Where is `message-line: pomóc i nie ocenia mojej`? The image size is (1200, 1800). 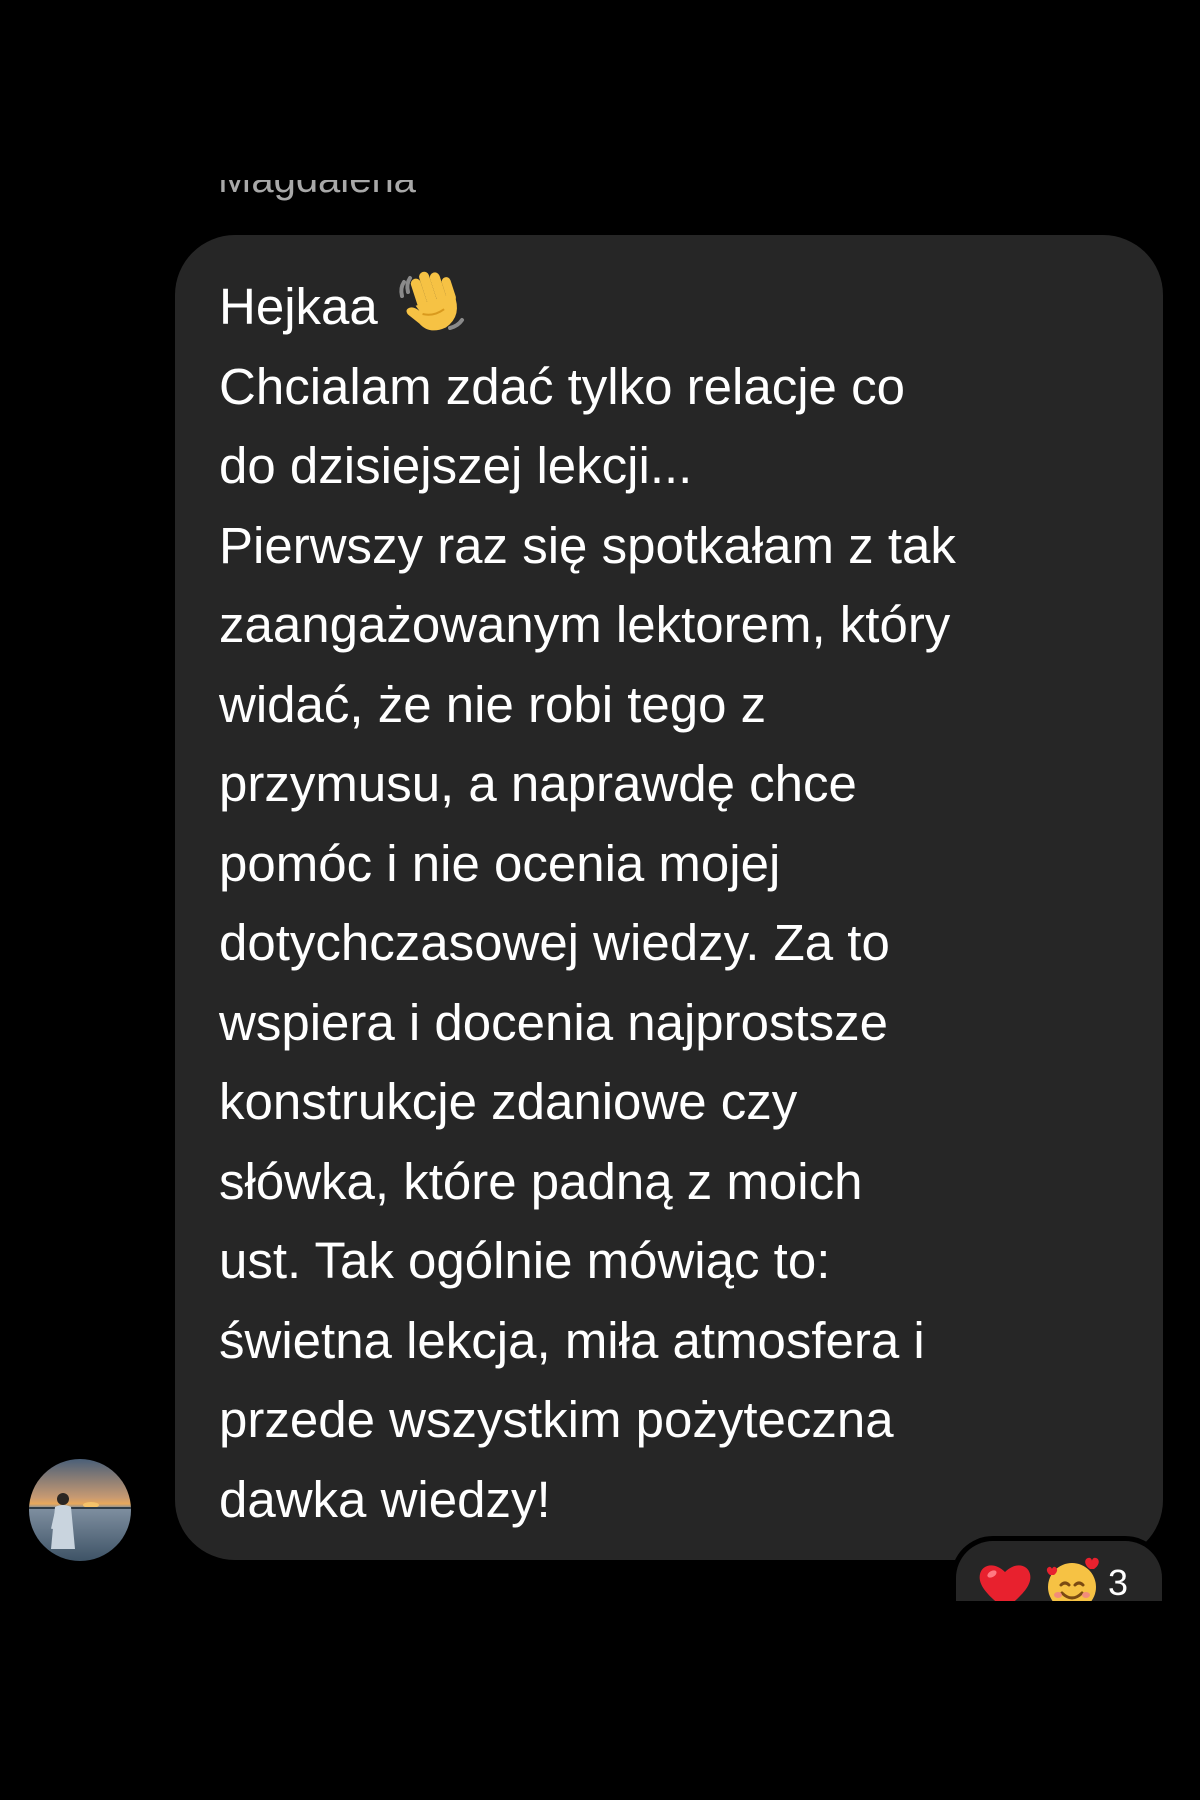
message-line: pomóc i nie ocenia mojej is located at coordinates (500, 863).